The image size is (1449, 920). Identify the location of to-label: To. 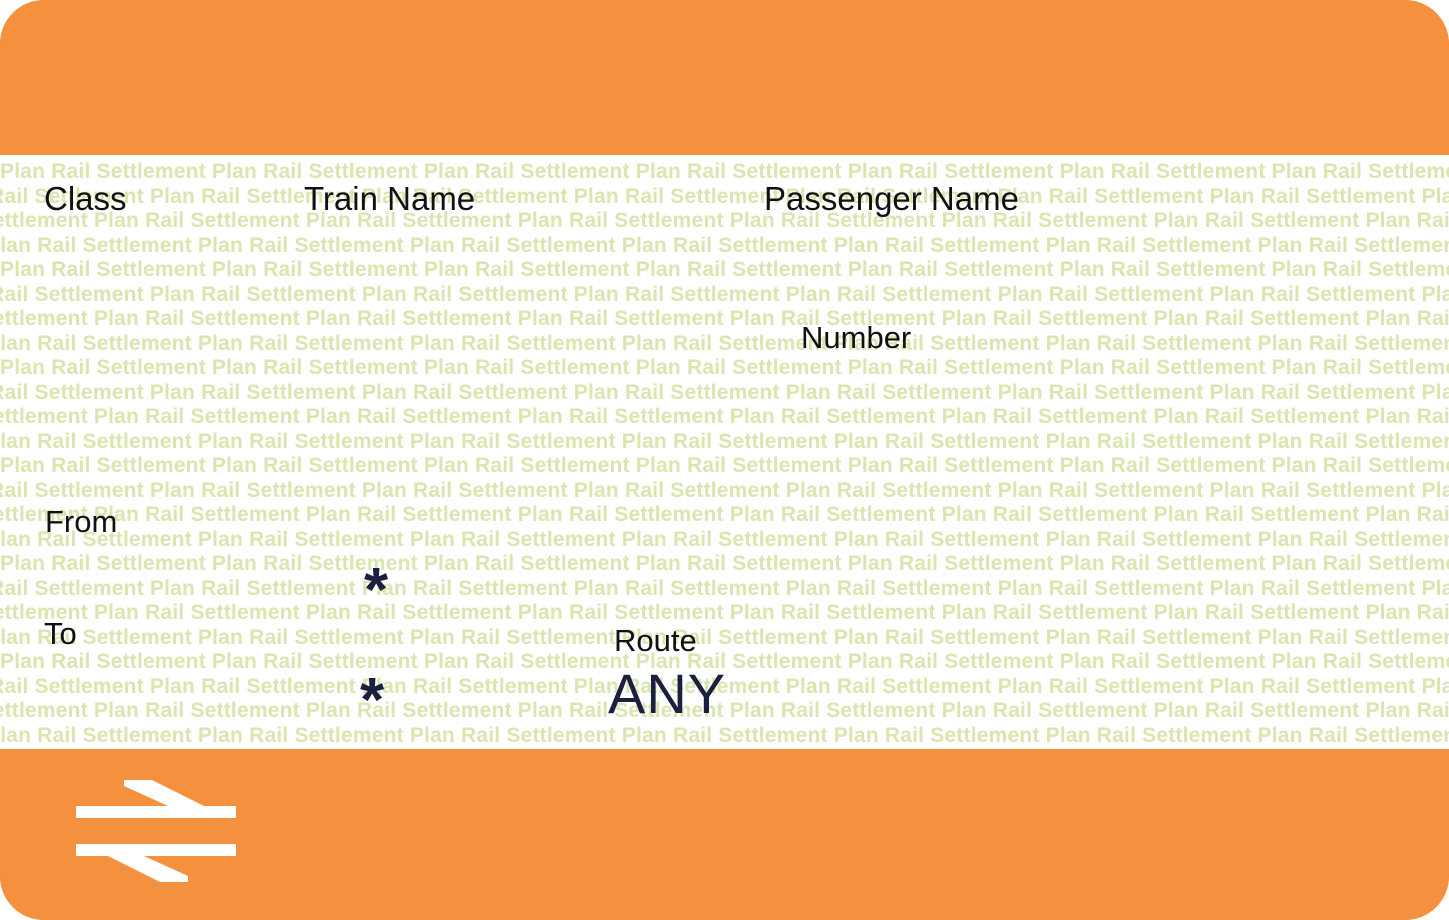
(60, 633).